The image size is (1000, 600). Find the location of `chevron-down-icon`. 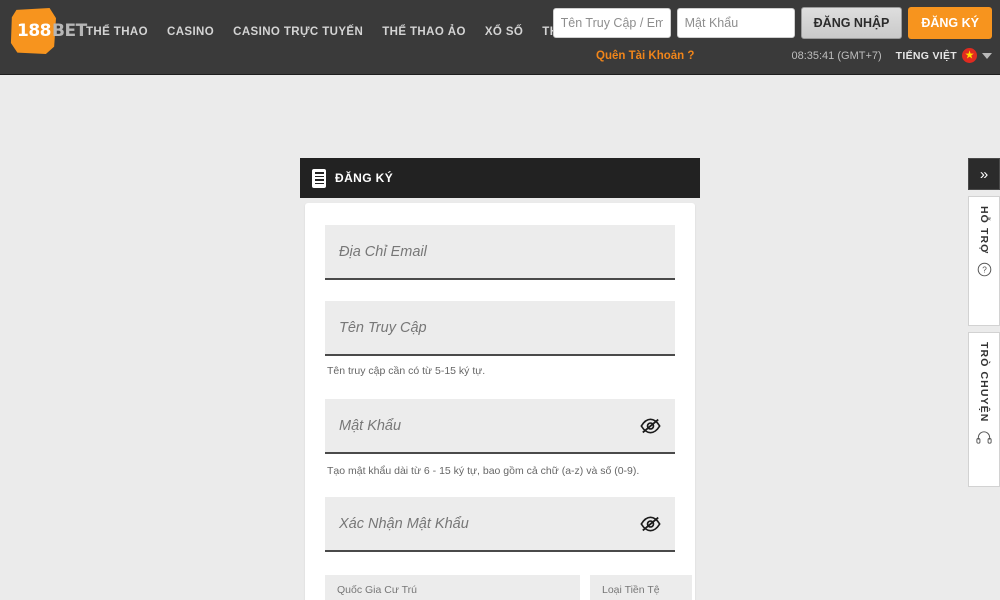

chevron-down-icon is located at coordinates (987, 55).